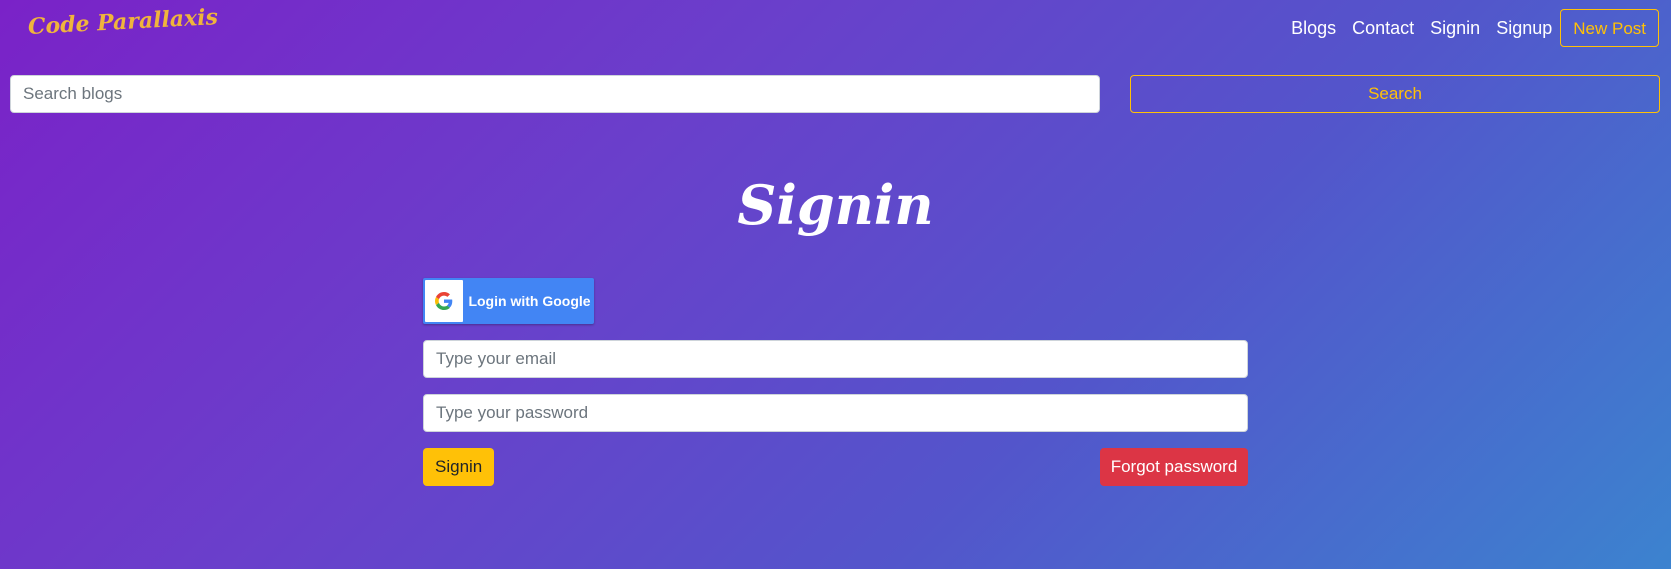 This screenshot has height=569, width=1671. Describe the element at coordinates (1524, 28) in the screenshot. I see `nav-link-signup: Signup` at that location.